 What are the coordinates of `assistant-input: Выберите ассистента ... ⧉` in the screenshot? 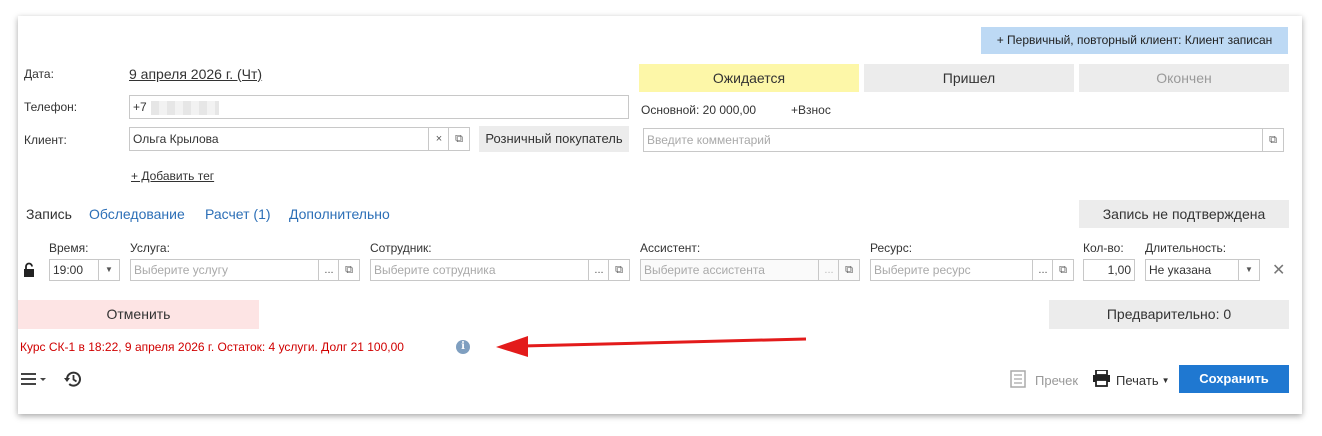 It's located at (750, 270).